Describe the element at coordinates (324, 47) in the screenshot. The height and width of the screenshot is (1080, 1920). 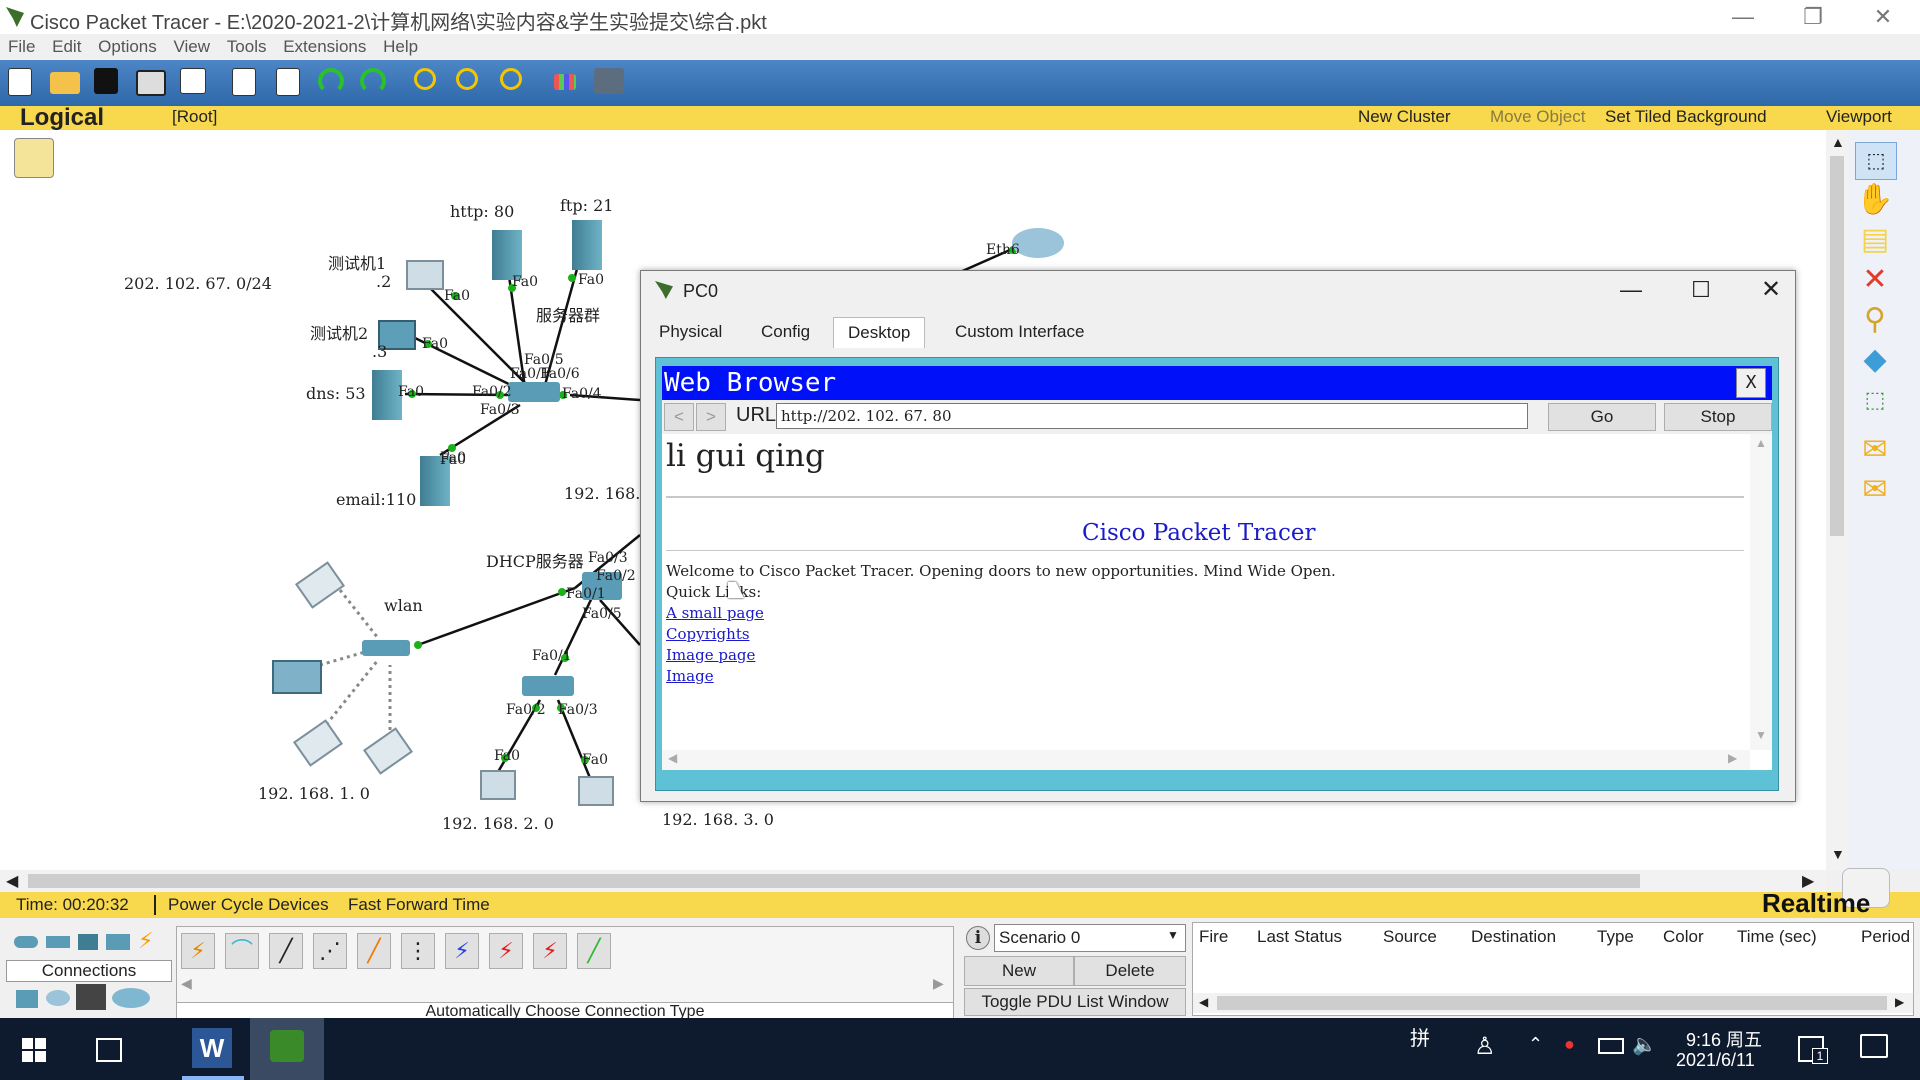
I see `menu-extensions: Extensions` at that location.